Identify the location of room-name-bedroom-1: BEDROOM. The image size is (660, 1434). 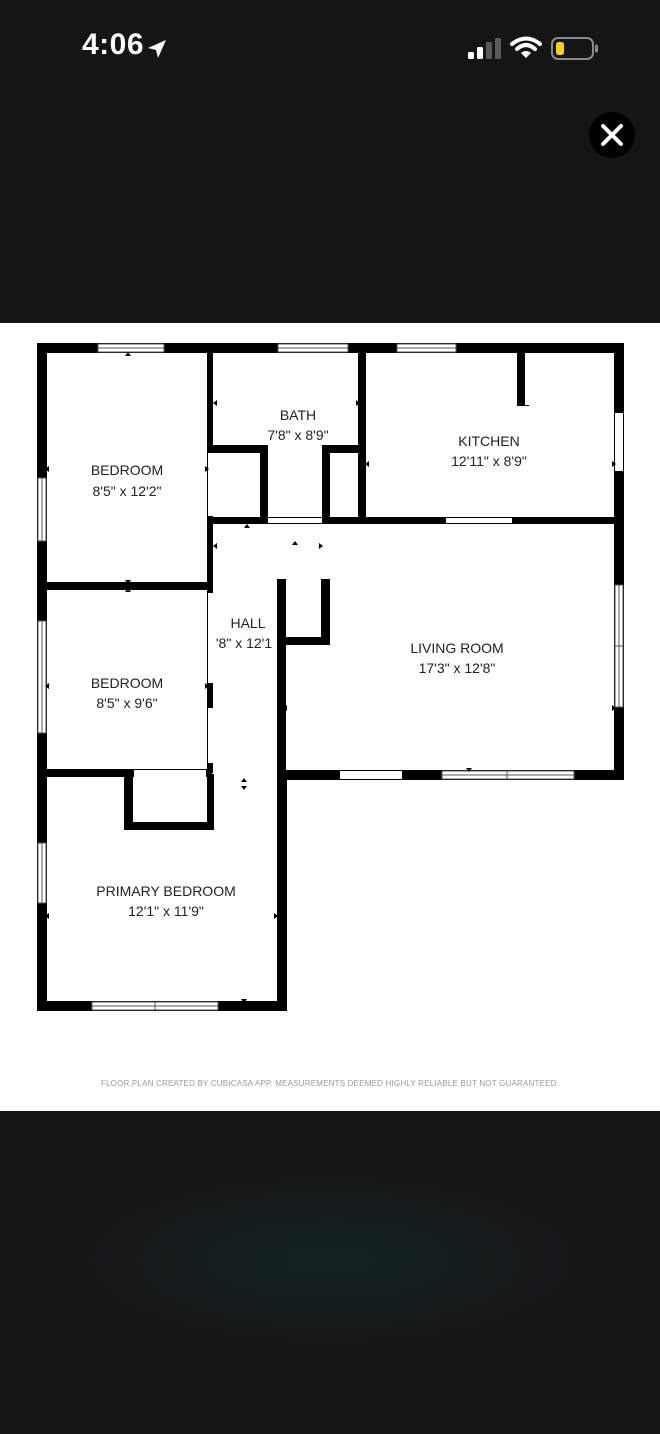
(127, 470).